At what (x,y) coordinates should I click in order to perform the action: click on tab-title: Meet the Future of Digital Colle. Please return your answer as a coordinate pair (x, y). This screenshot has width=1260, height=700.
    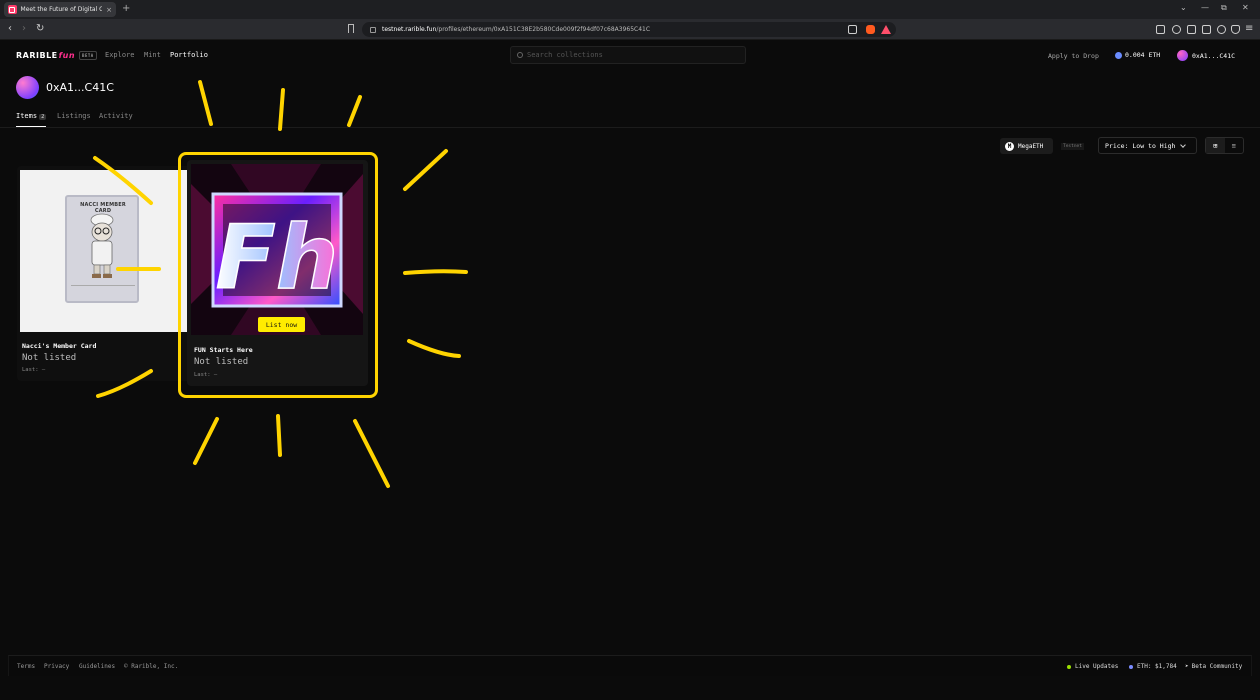
    Looking at the image, I should click on (61, 9).